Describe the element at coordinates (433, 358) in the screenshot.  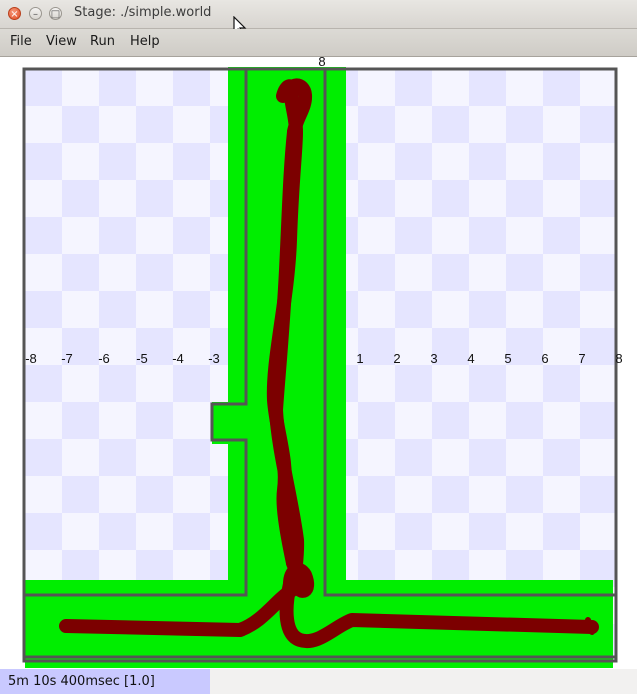
I see `x-axis-tick-label: 3` at that location.